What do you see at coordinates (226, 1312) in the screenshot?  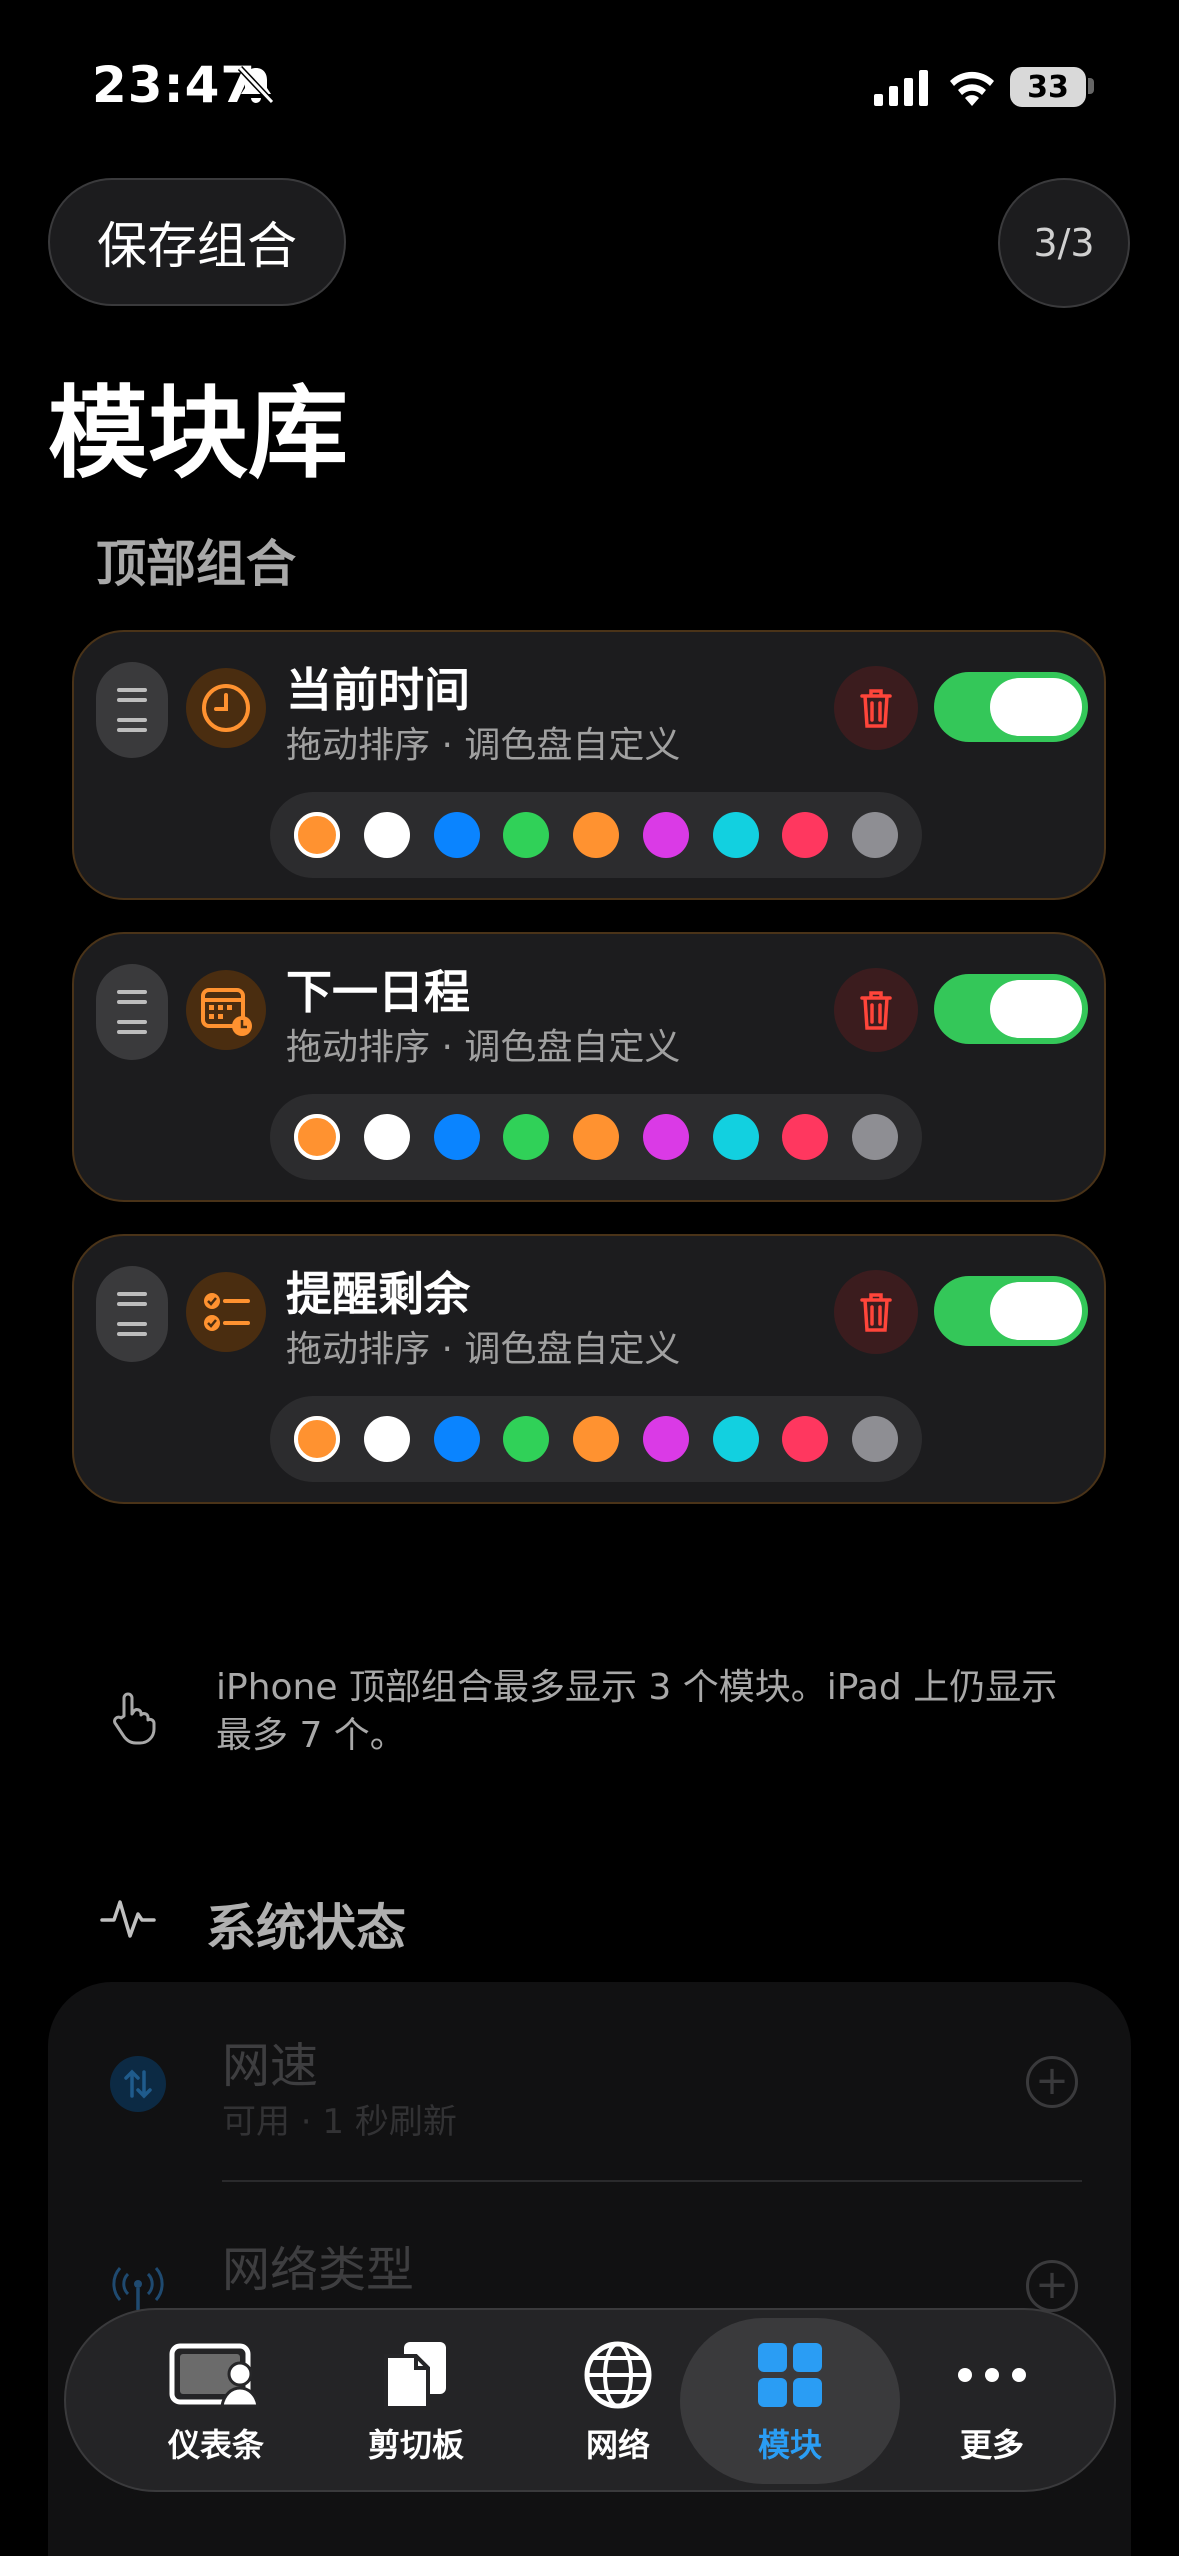 I see `checklist-icon` at bounding box center [226, 1312].